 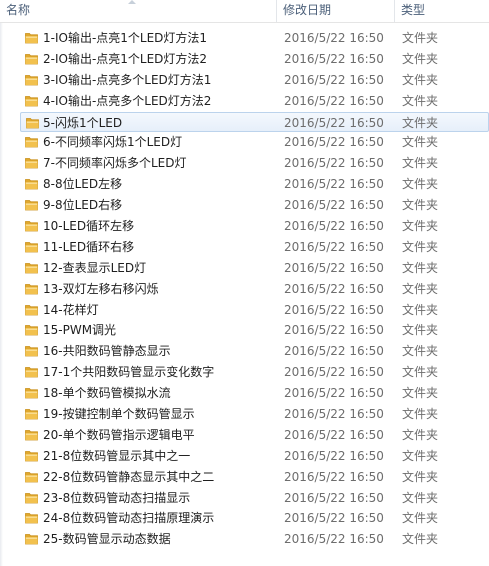 What do you see at coordinates (442, 11) in the screenshot?
I see `column-header-type: 类型` at bounding box center [442, 11].